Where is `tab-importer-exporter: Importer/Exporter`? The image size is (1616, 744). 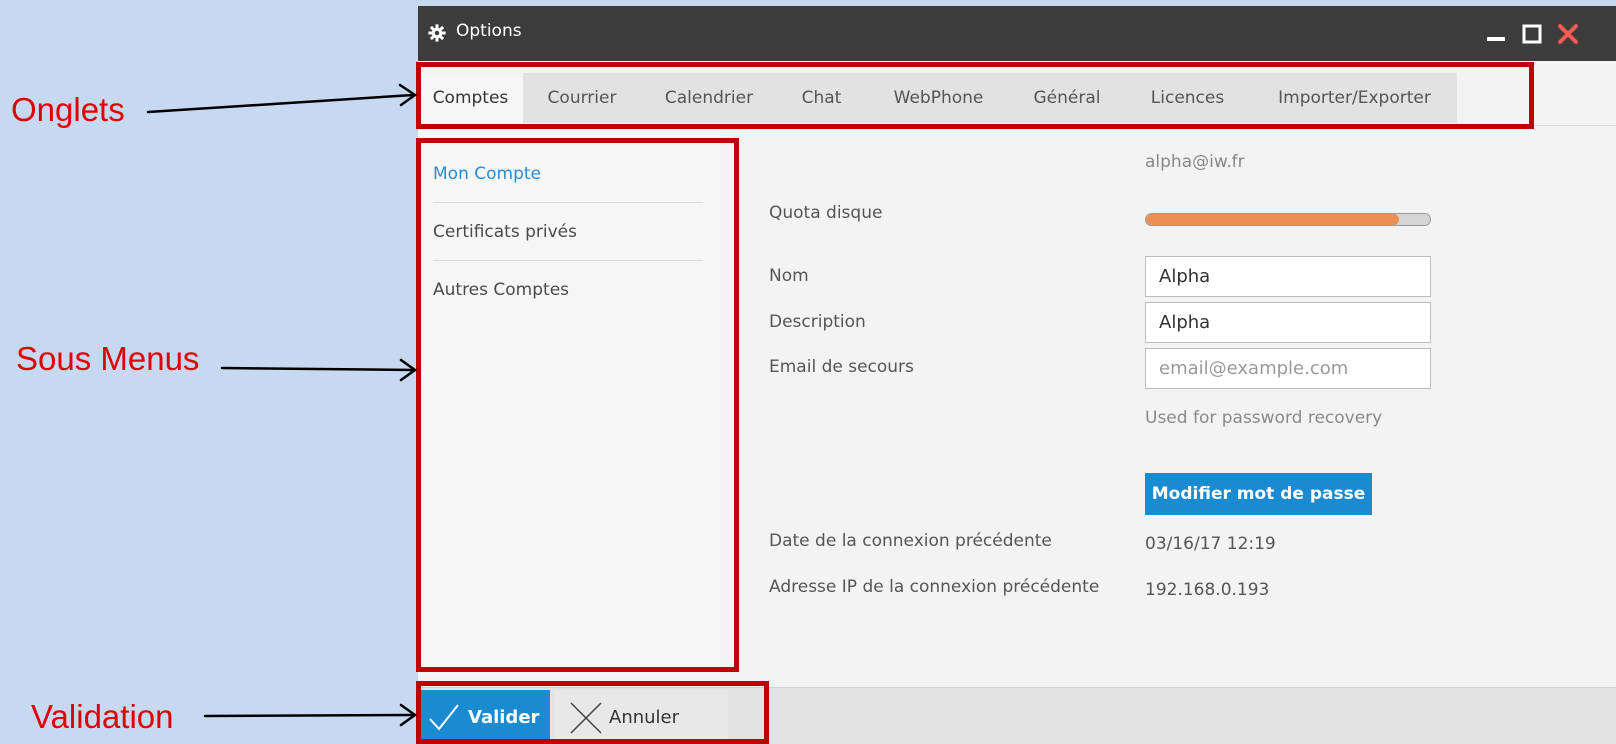
tab-importer-exporter: Importer/Exporter is located at coordinates (1354, 98).